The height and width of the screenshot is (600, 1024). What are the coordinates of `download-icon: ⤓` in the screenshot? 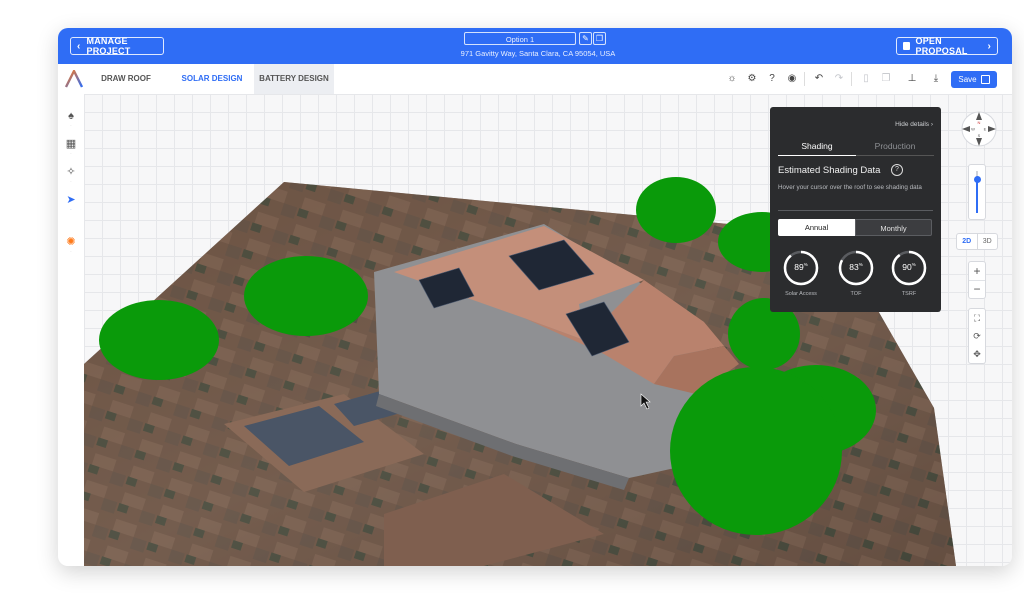 It's located at (936, 79).